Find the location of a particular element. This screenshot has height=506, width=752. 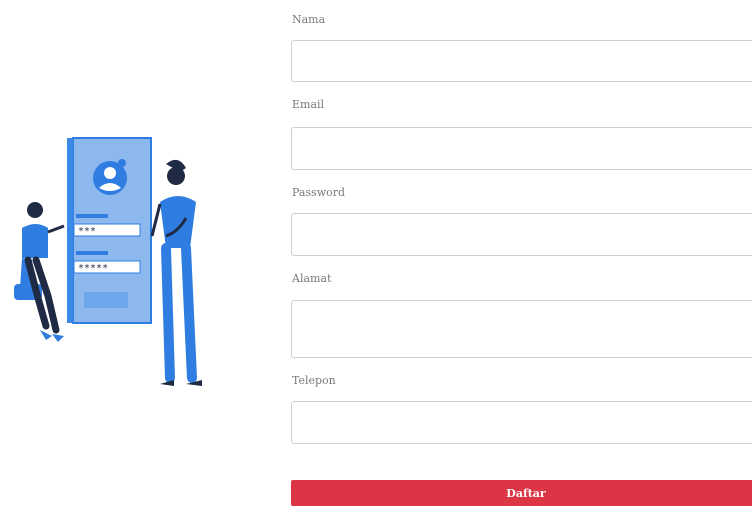

alamat-label: Alamat is located at coordinates (312, 278).